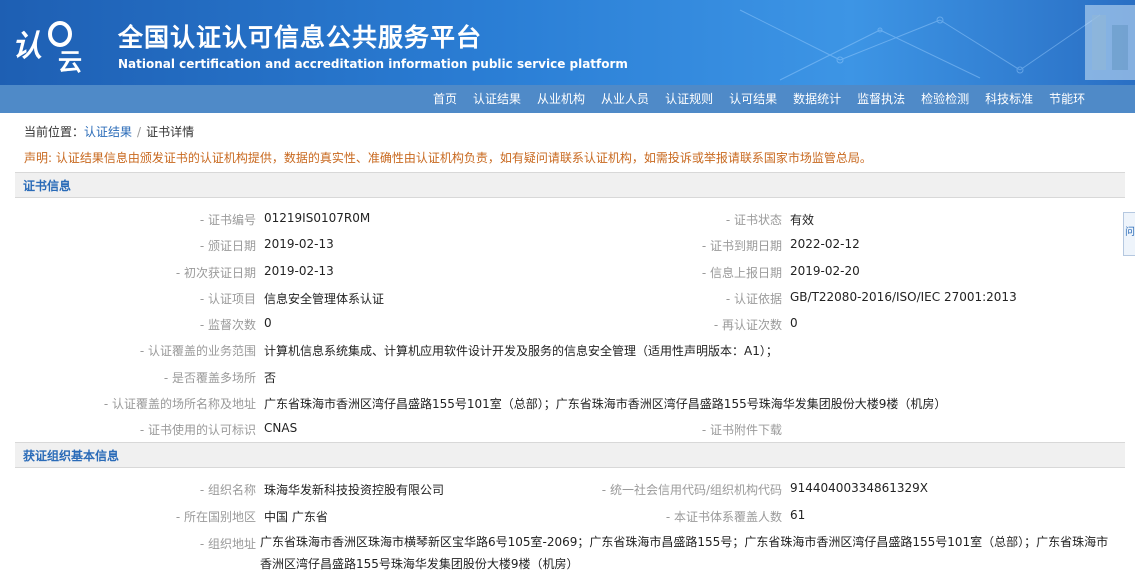 The image size is (1135, 582). I want to click on field-label: - 统一社会信用代码/组织机构代码, so click(691, 490).